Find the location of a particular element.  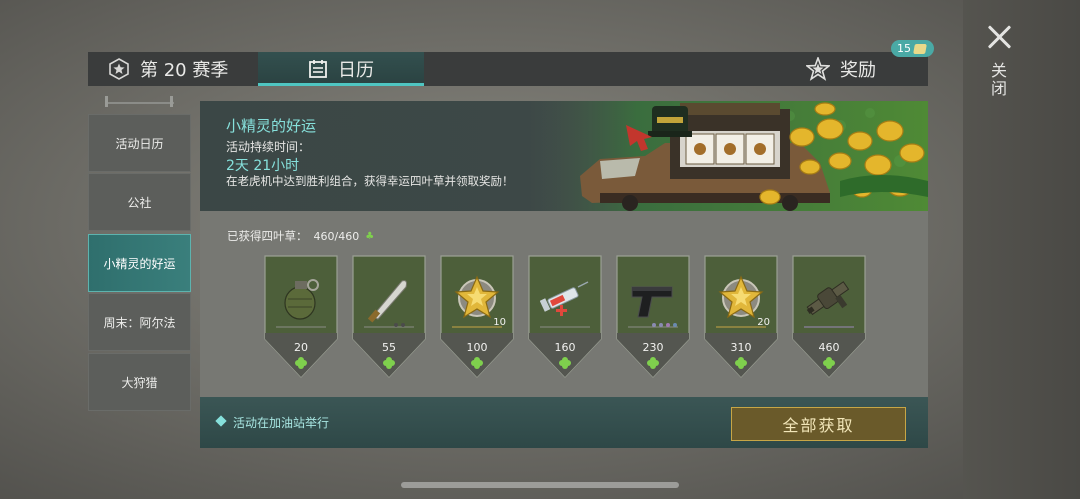

rewards-count: 15 is located at coordinates (904, 48).